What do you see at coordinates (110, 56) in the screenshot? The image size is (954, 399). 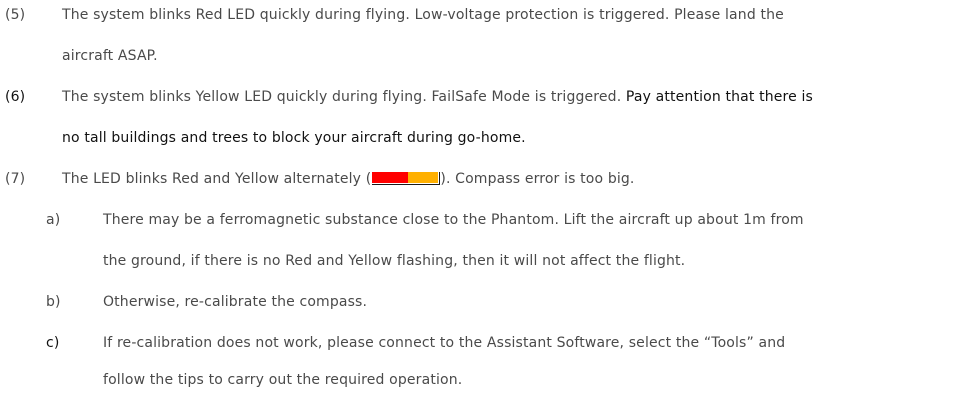 I see `item-5-text-line-2: aircraft ASAP.` at bounding box center [110, 56].